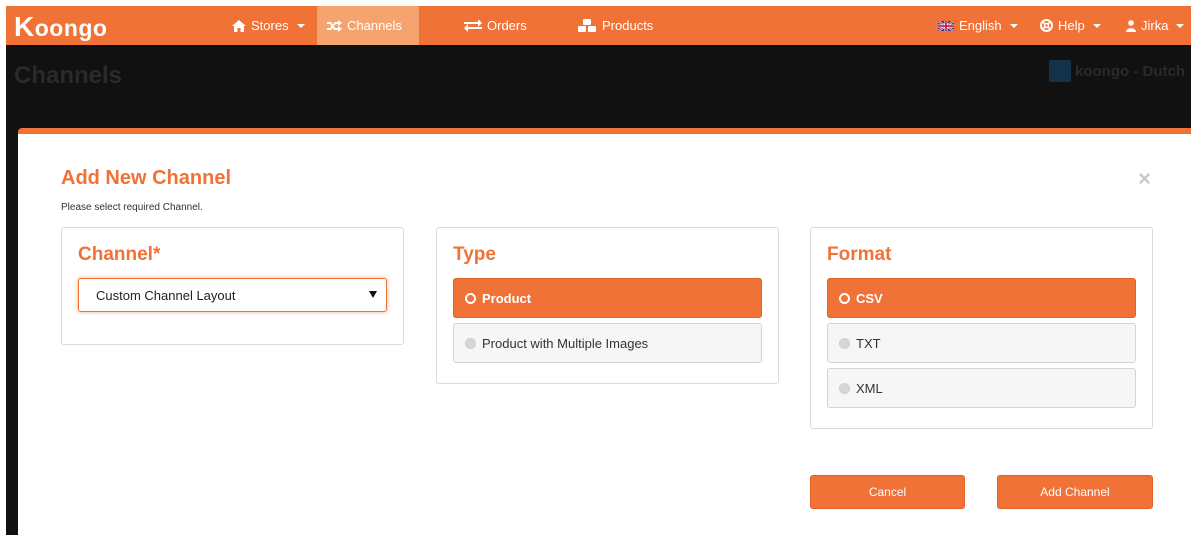 The image size is (1191, 535). Describe the element at coordinates (607, 298) in the screenshot. I see `type-option-product: Product` at that location.